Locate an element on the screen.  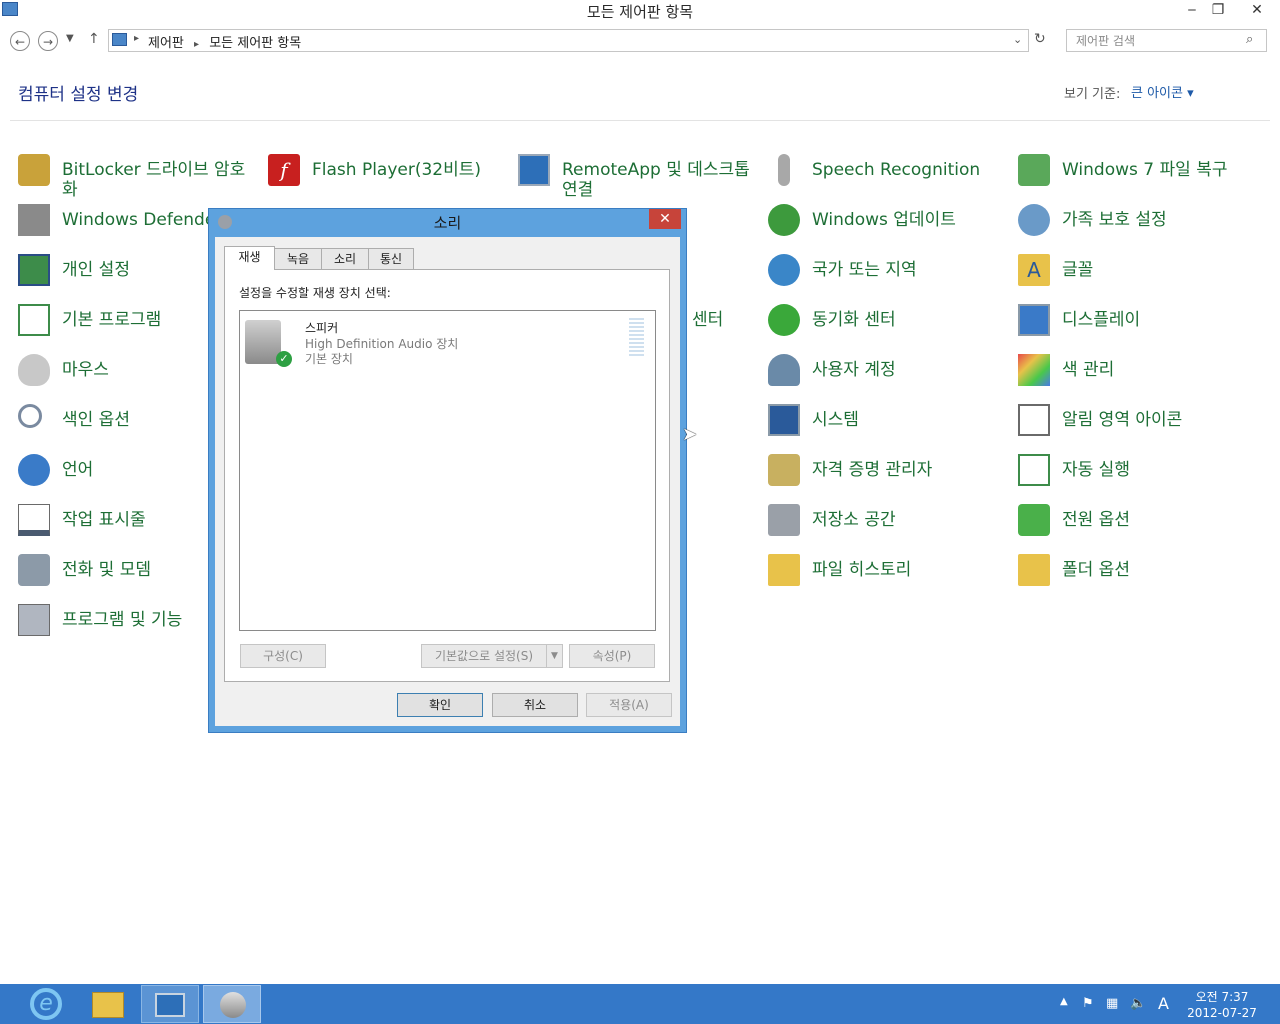
item-label: 기본 프로그램 is located at coordinates (112, 320).